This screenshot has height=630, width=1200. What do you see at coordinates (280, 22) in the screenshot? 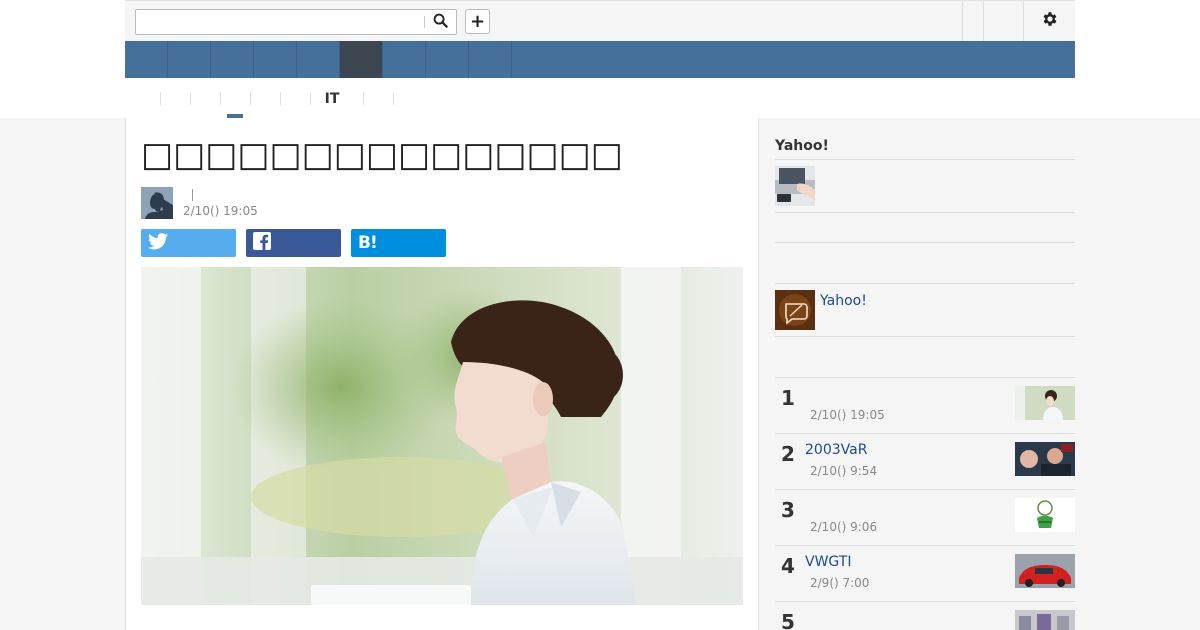
I see `search-input` at bounding box center [280, 22].